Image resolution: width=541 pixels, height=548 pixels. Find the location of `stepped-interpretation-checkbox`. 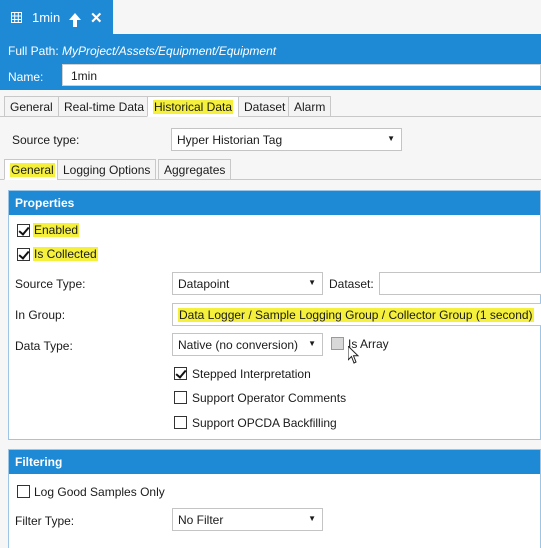

stepped-interpretation-checkbox is located at coordinates (180, 373).